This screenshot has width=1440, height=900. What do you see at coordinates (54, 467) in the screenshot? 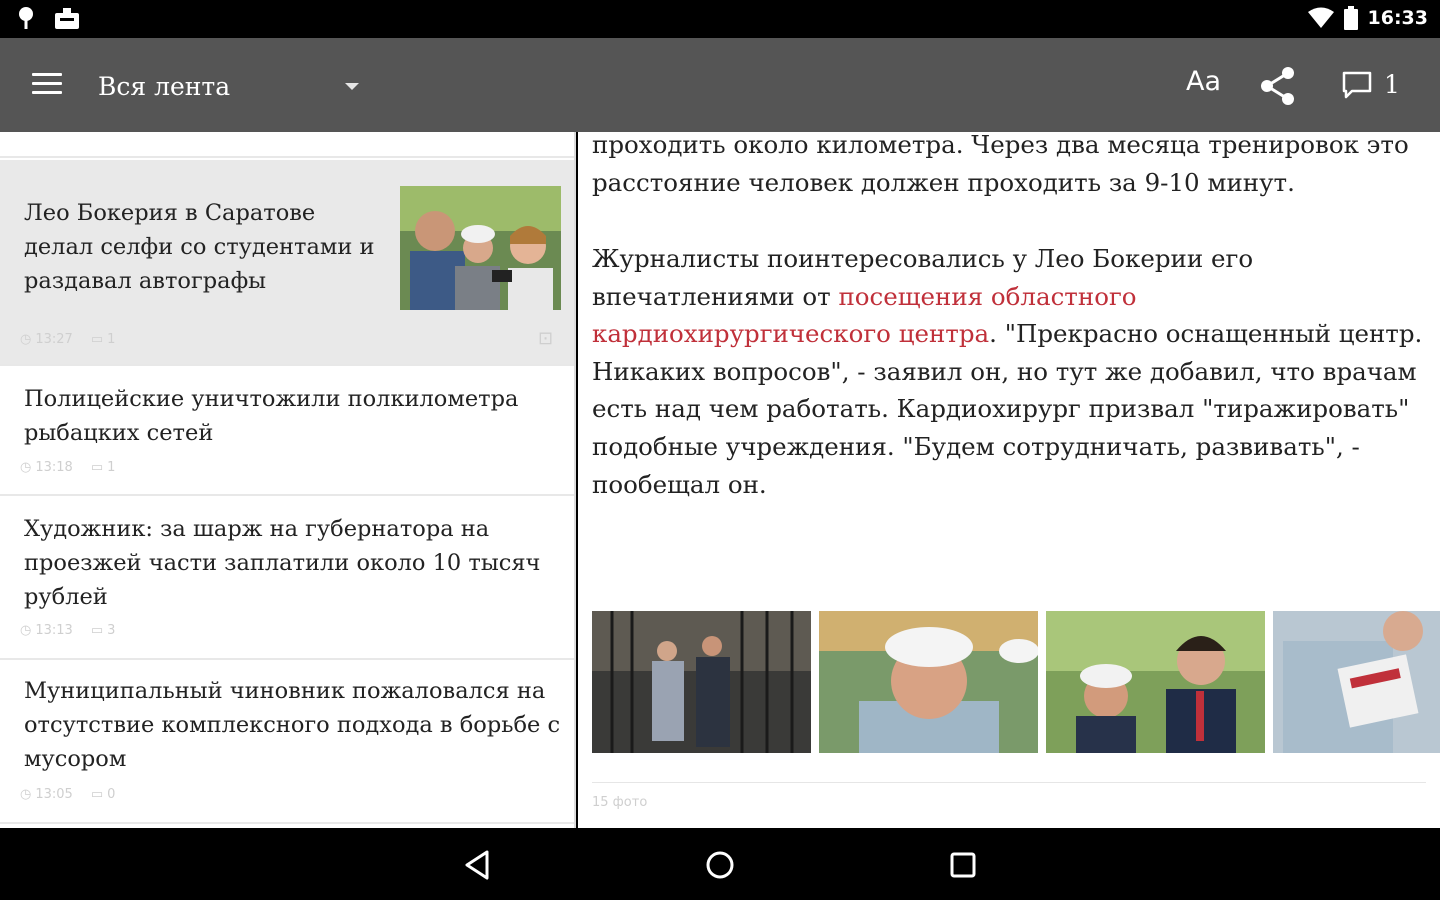
I see `news-time: 13:18` at bounding box center [54, 467].